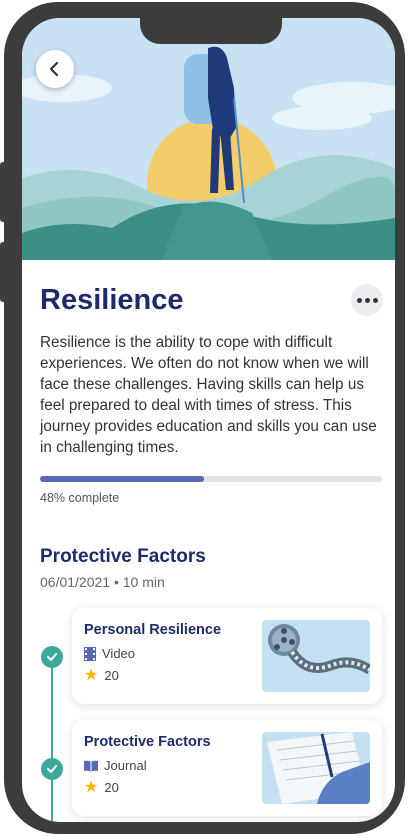  I want to click on timeline-line, so click(52, 740).